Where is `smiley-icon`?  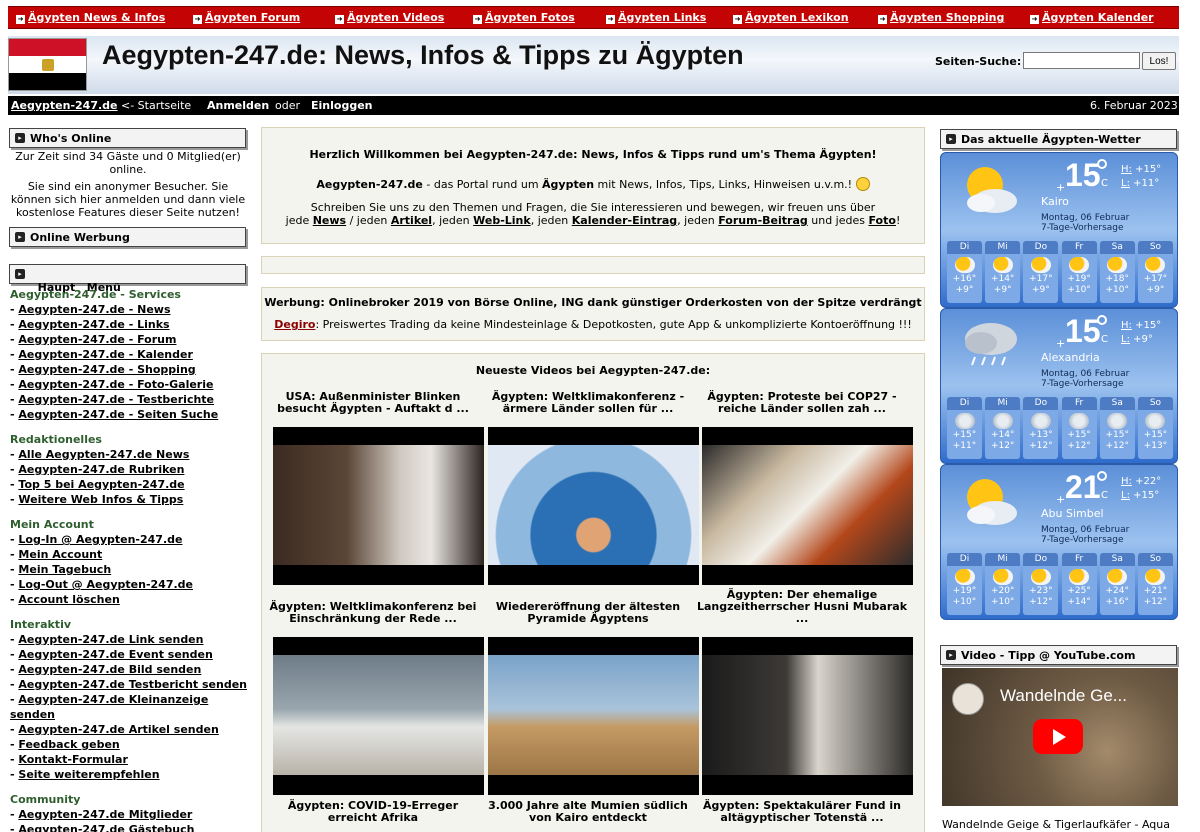
smiley-icon is located at coordinates (862, 184).